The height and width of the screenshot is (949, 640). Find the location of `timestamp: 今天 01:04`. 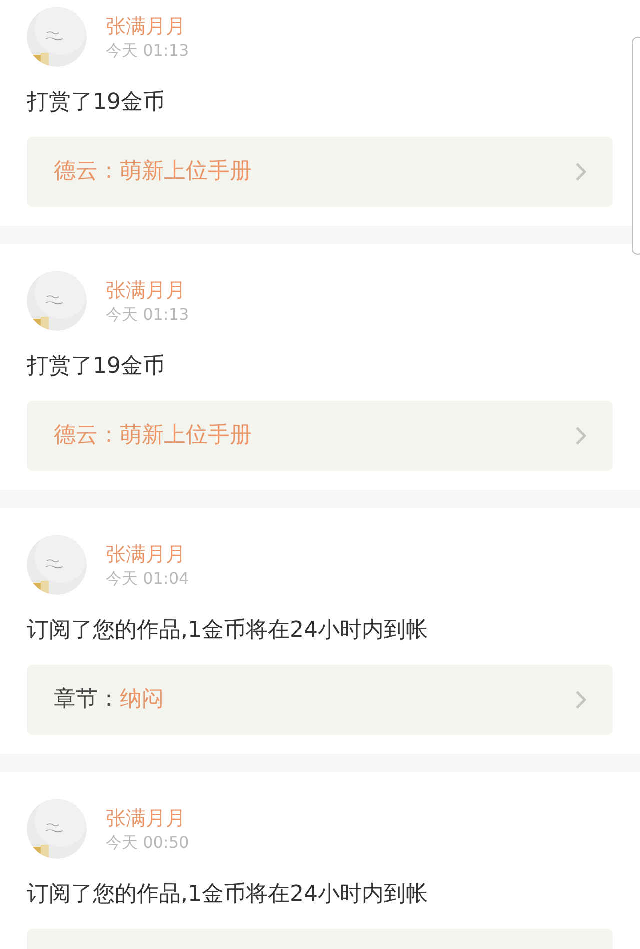

timestamp: 今天 01:04 is located at coordinates (148, 579).